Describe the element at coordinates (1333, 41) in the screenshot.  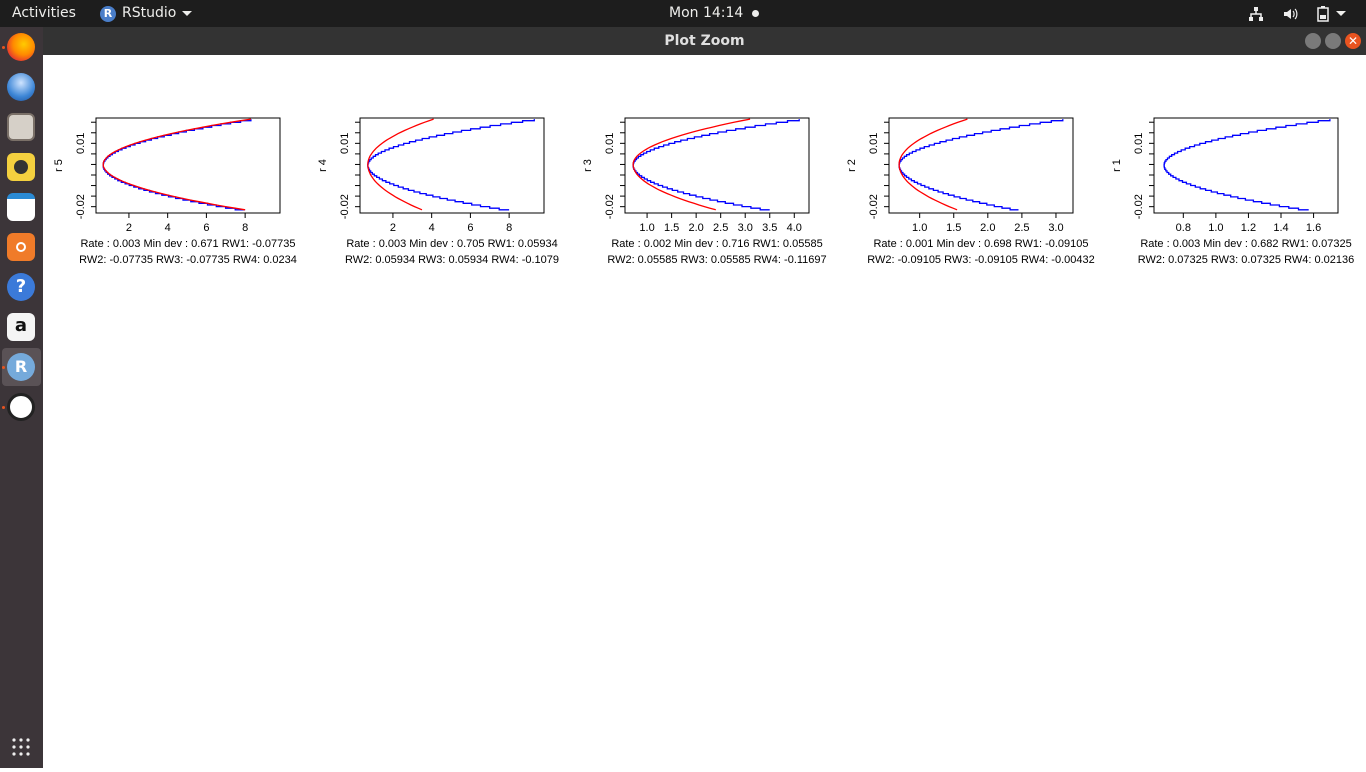
I see `maximize-button` at that location.